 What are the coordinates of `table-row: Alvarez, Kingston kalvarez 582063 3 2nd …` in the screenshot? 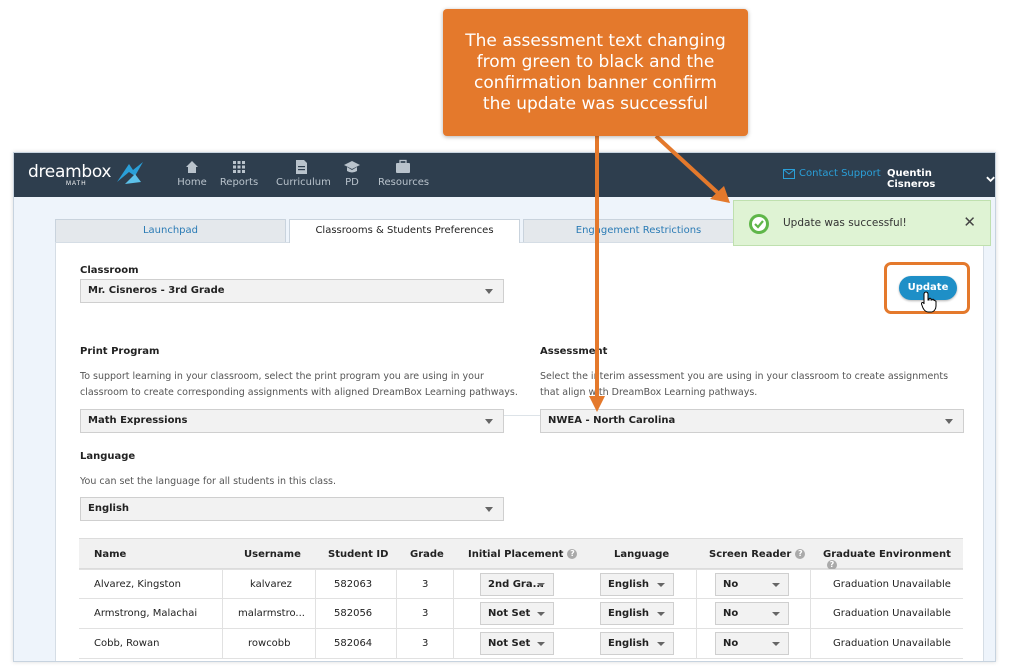 It's located at (521, 584).